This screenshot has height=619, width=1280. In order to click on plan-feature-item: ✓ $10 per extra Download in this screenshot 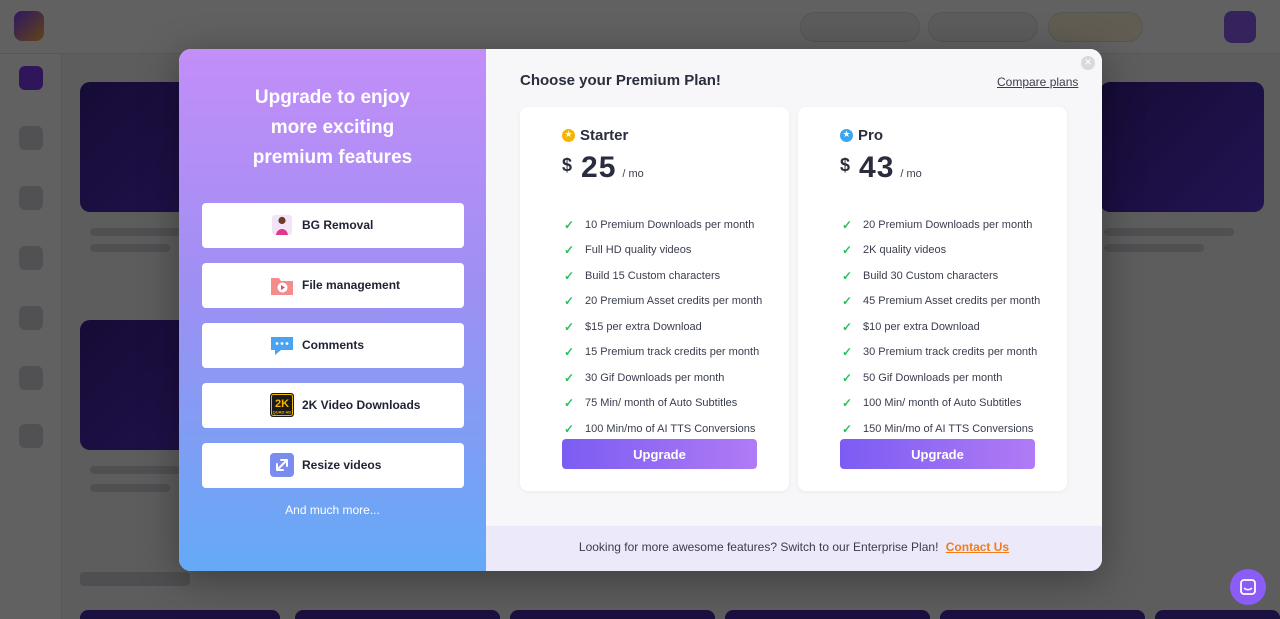, I will do `click(941, 327)`.